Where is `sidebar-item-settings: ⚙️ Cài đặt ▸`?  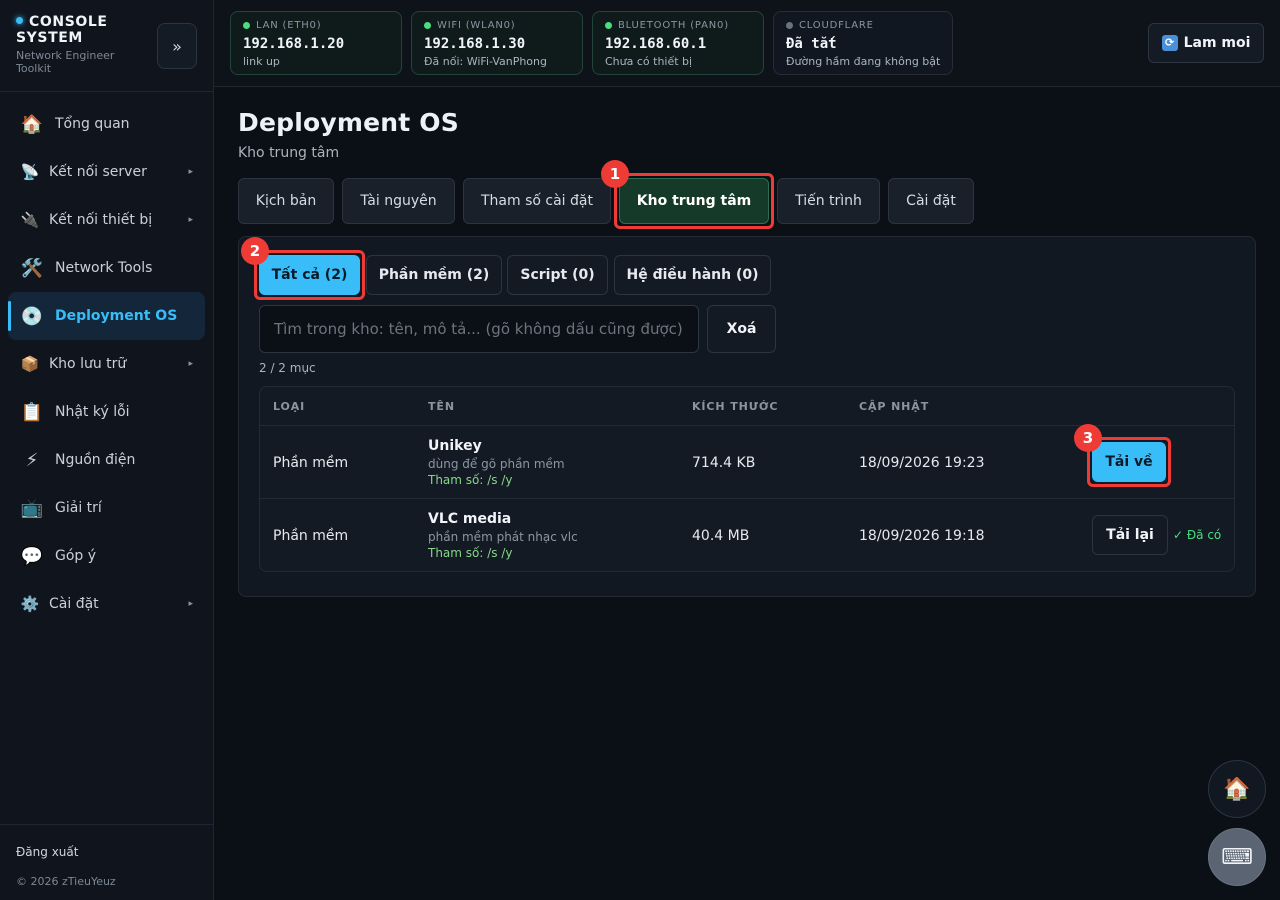
sidebar-item-settings: ⚙️ Cài đặt ▸ is located at coordinates (106, 604).